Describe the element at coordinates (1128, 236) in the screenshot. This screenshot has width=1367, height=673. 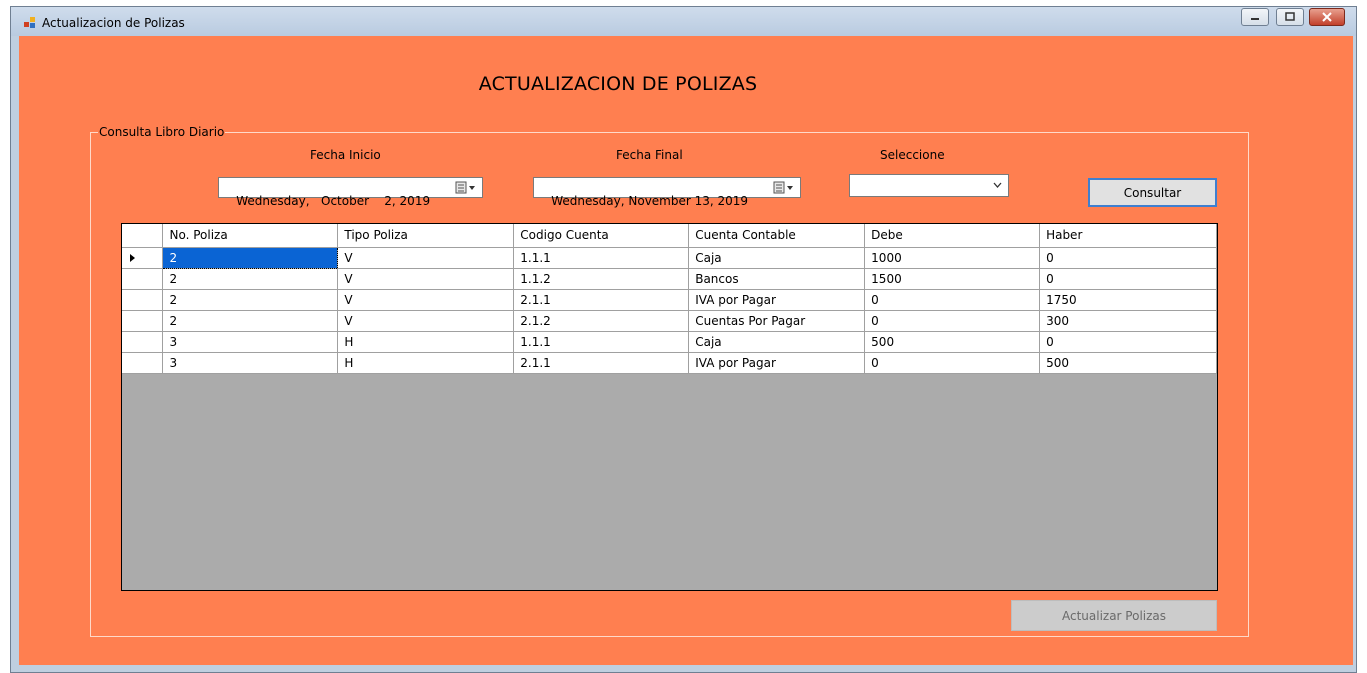
I see `column-header-haber: Haber` at that location.